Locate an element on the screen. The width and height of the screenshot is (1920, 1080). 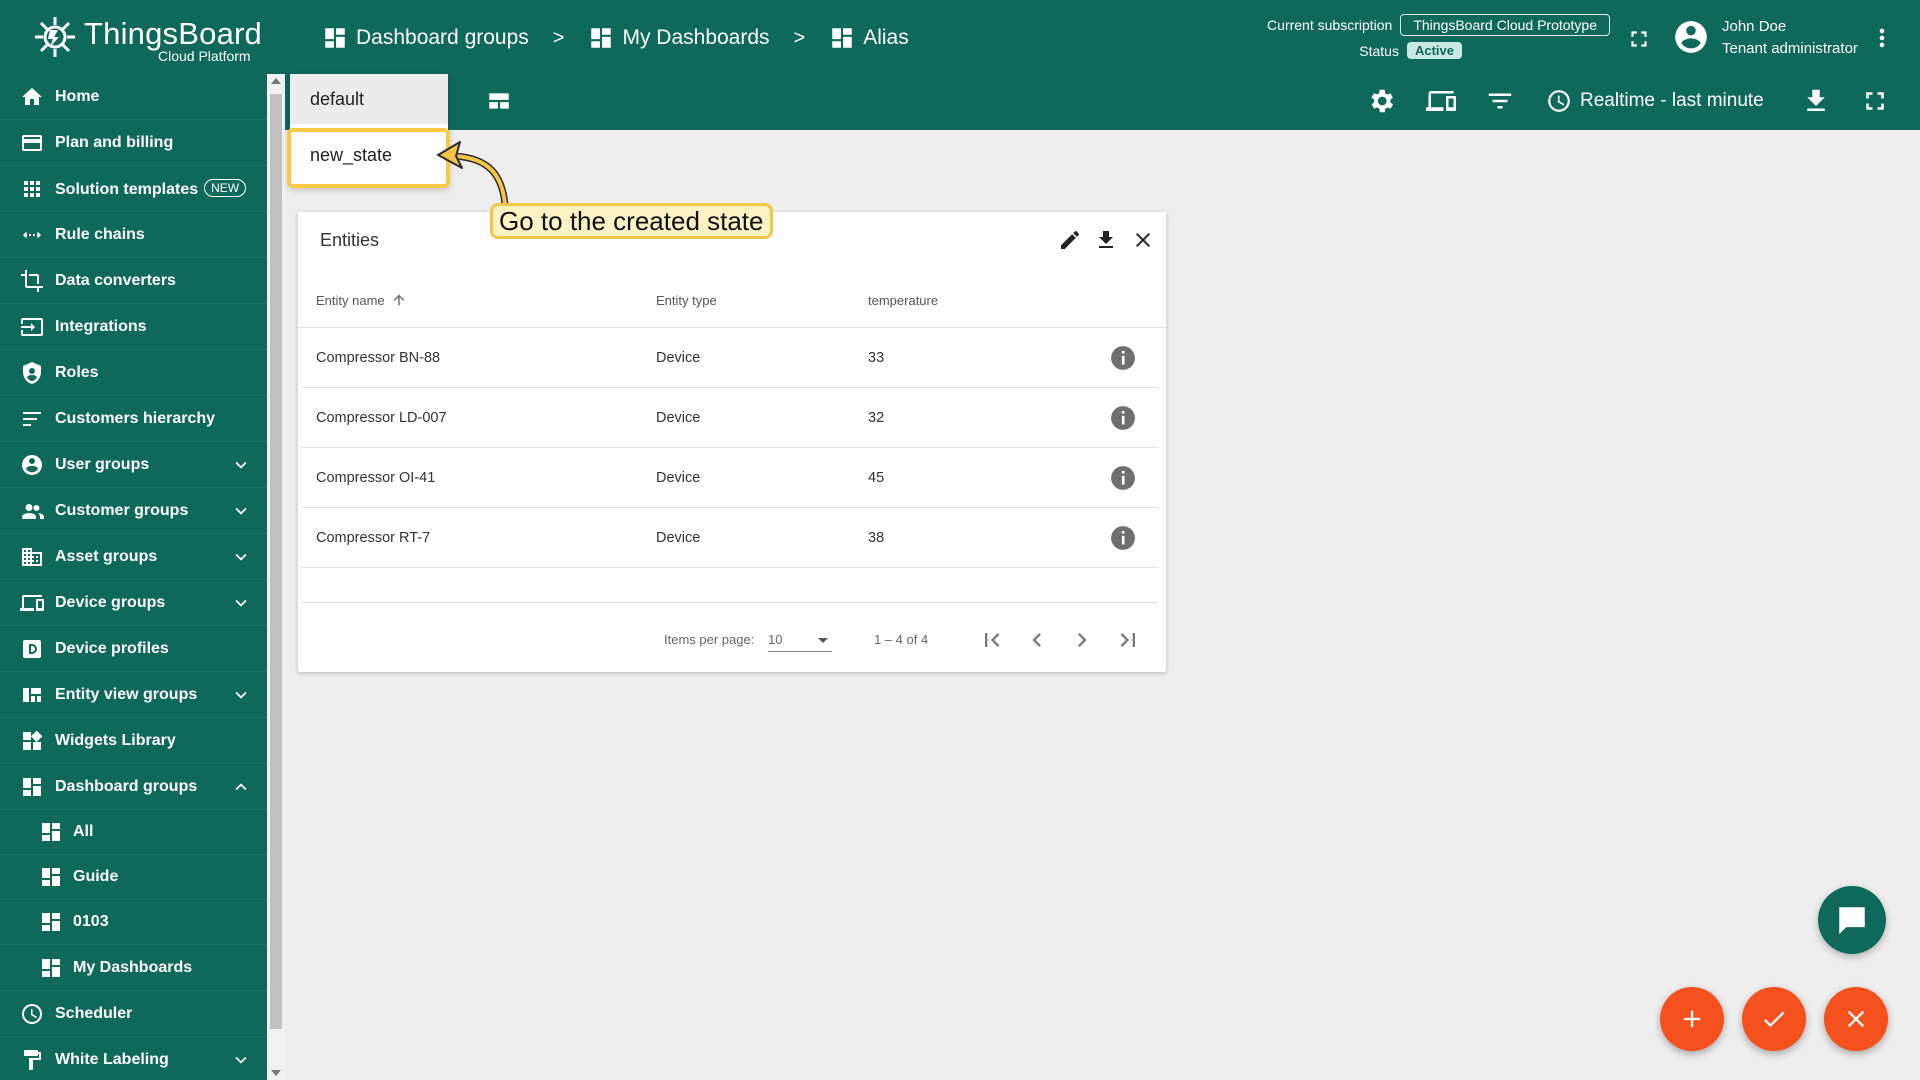
edit-icon is located at coordinates (1070, 240).